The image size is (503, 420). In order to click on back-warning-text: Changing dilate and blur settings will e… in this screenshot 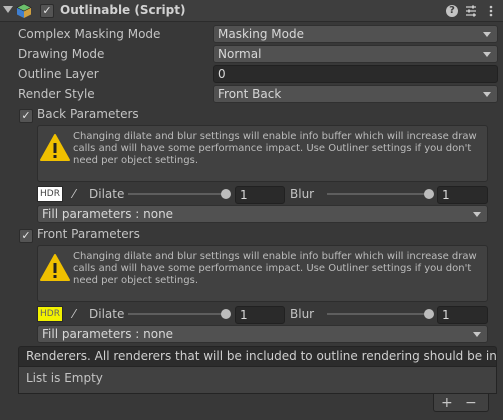, I will do `click(275, 148)`.